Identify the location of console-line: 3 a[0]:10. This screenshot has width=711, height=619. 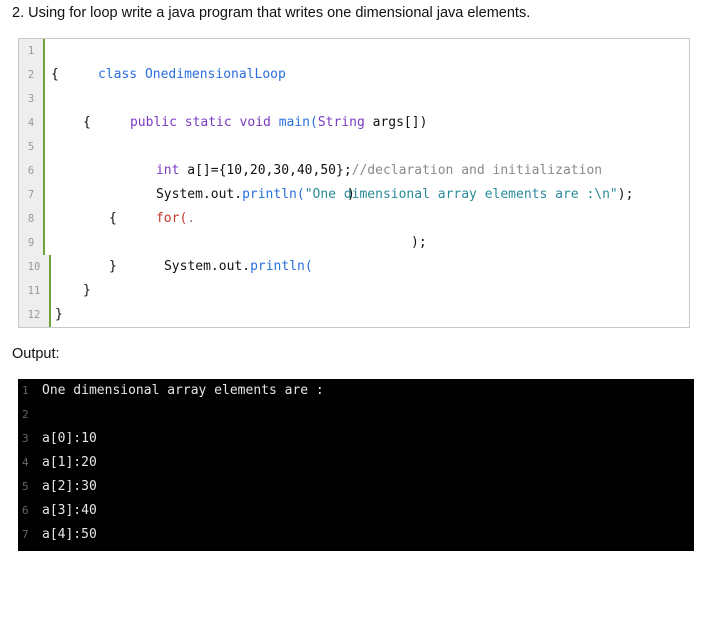
(356, 439).